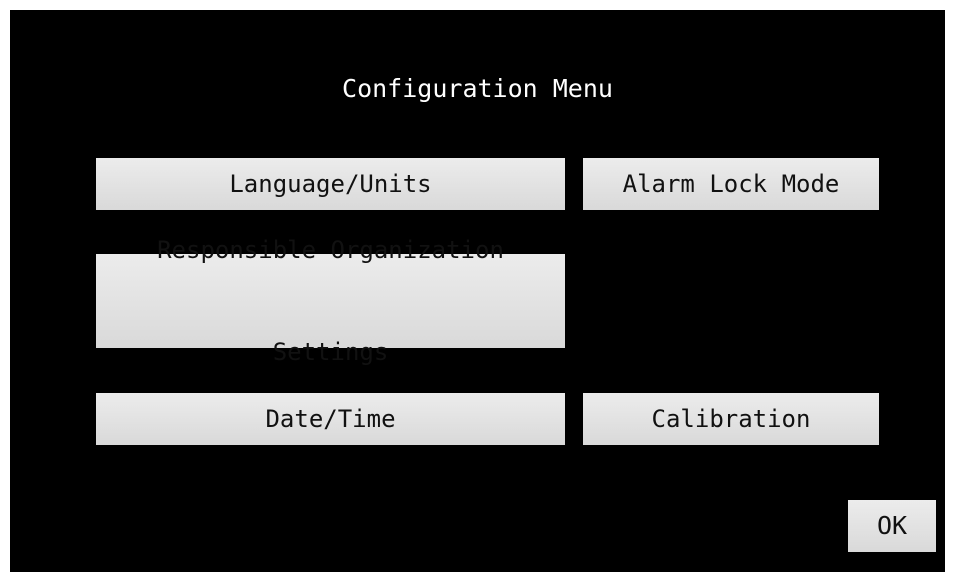 The width and height of the screenshot is (953, 581). I want to click on calibration-label: Calibration, so click(731, 419).